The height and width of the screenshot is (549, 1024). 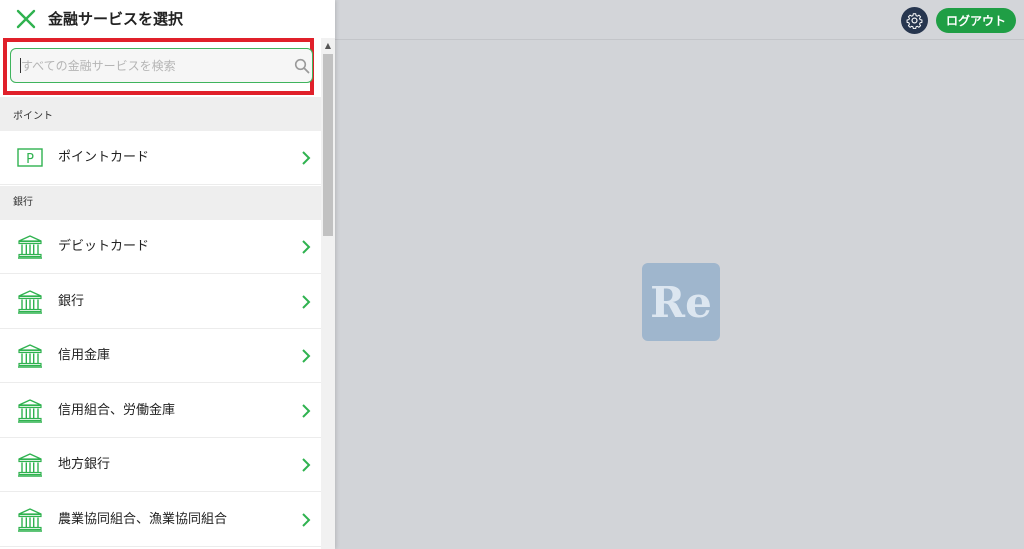 I want to click on section-header-points: ポイント, so click(x=160, y=114).